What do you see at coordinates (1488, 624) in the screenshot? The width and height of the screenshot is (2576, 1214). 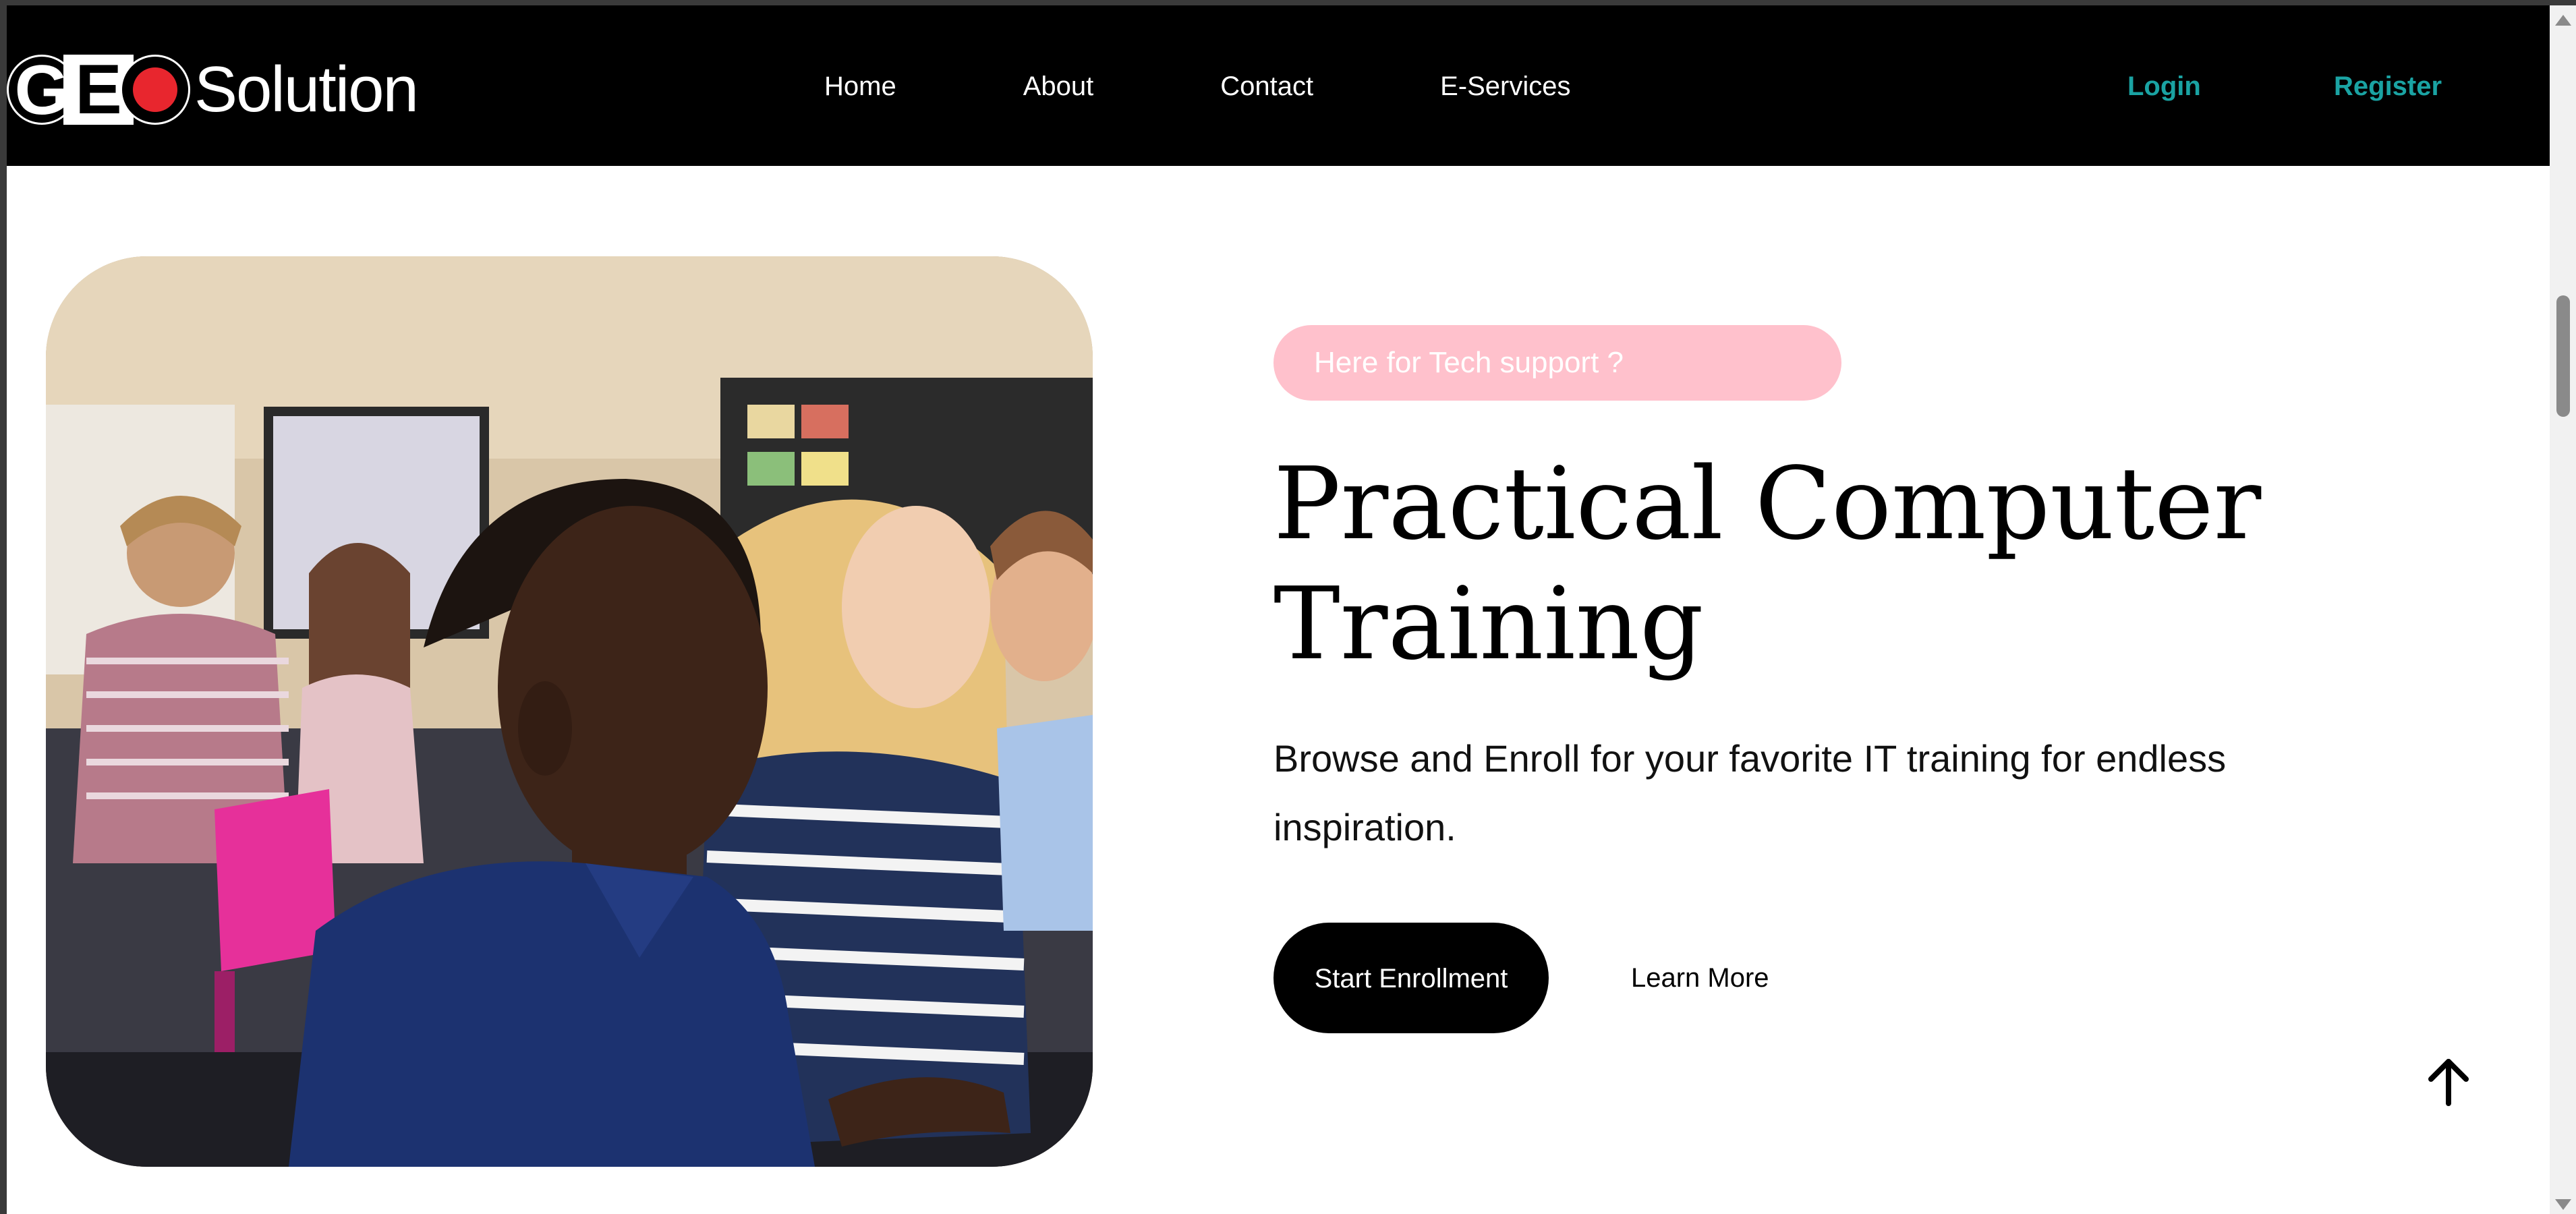 I see `hero-title-line-2: Training` at bounding box center [1488, 624].